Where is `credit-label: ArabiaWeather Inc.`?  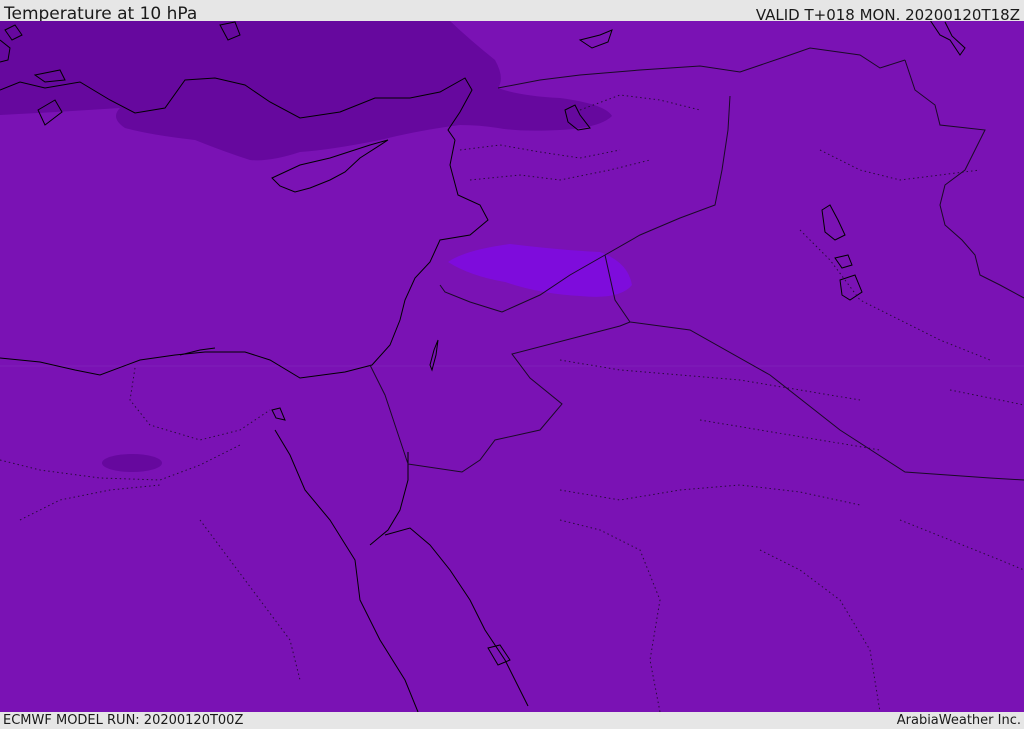 credit-label: ArabiaWeather Inc. is located at coordinates (958, 720).